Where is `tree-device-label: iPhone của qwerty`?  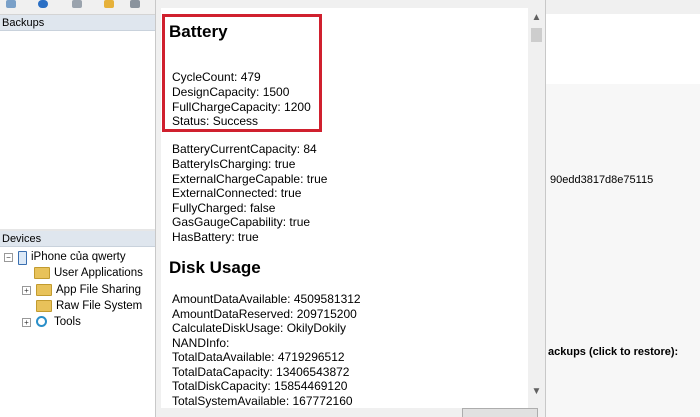 tree-device-label: iPhone của qwerty is located at coordinates (78, 257).